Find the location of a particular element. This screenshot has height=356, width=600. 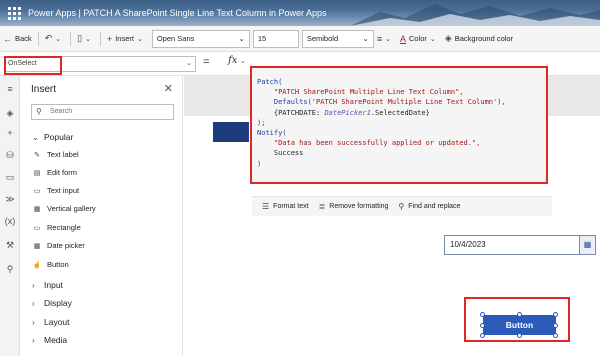

media-icon: ▭ is located at coordinates (10, 177).